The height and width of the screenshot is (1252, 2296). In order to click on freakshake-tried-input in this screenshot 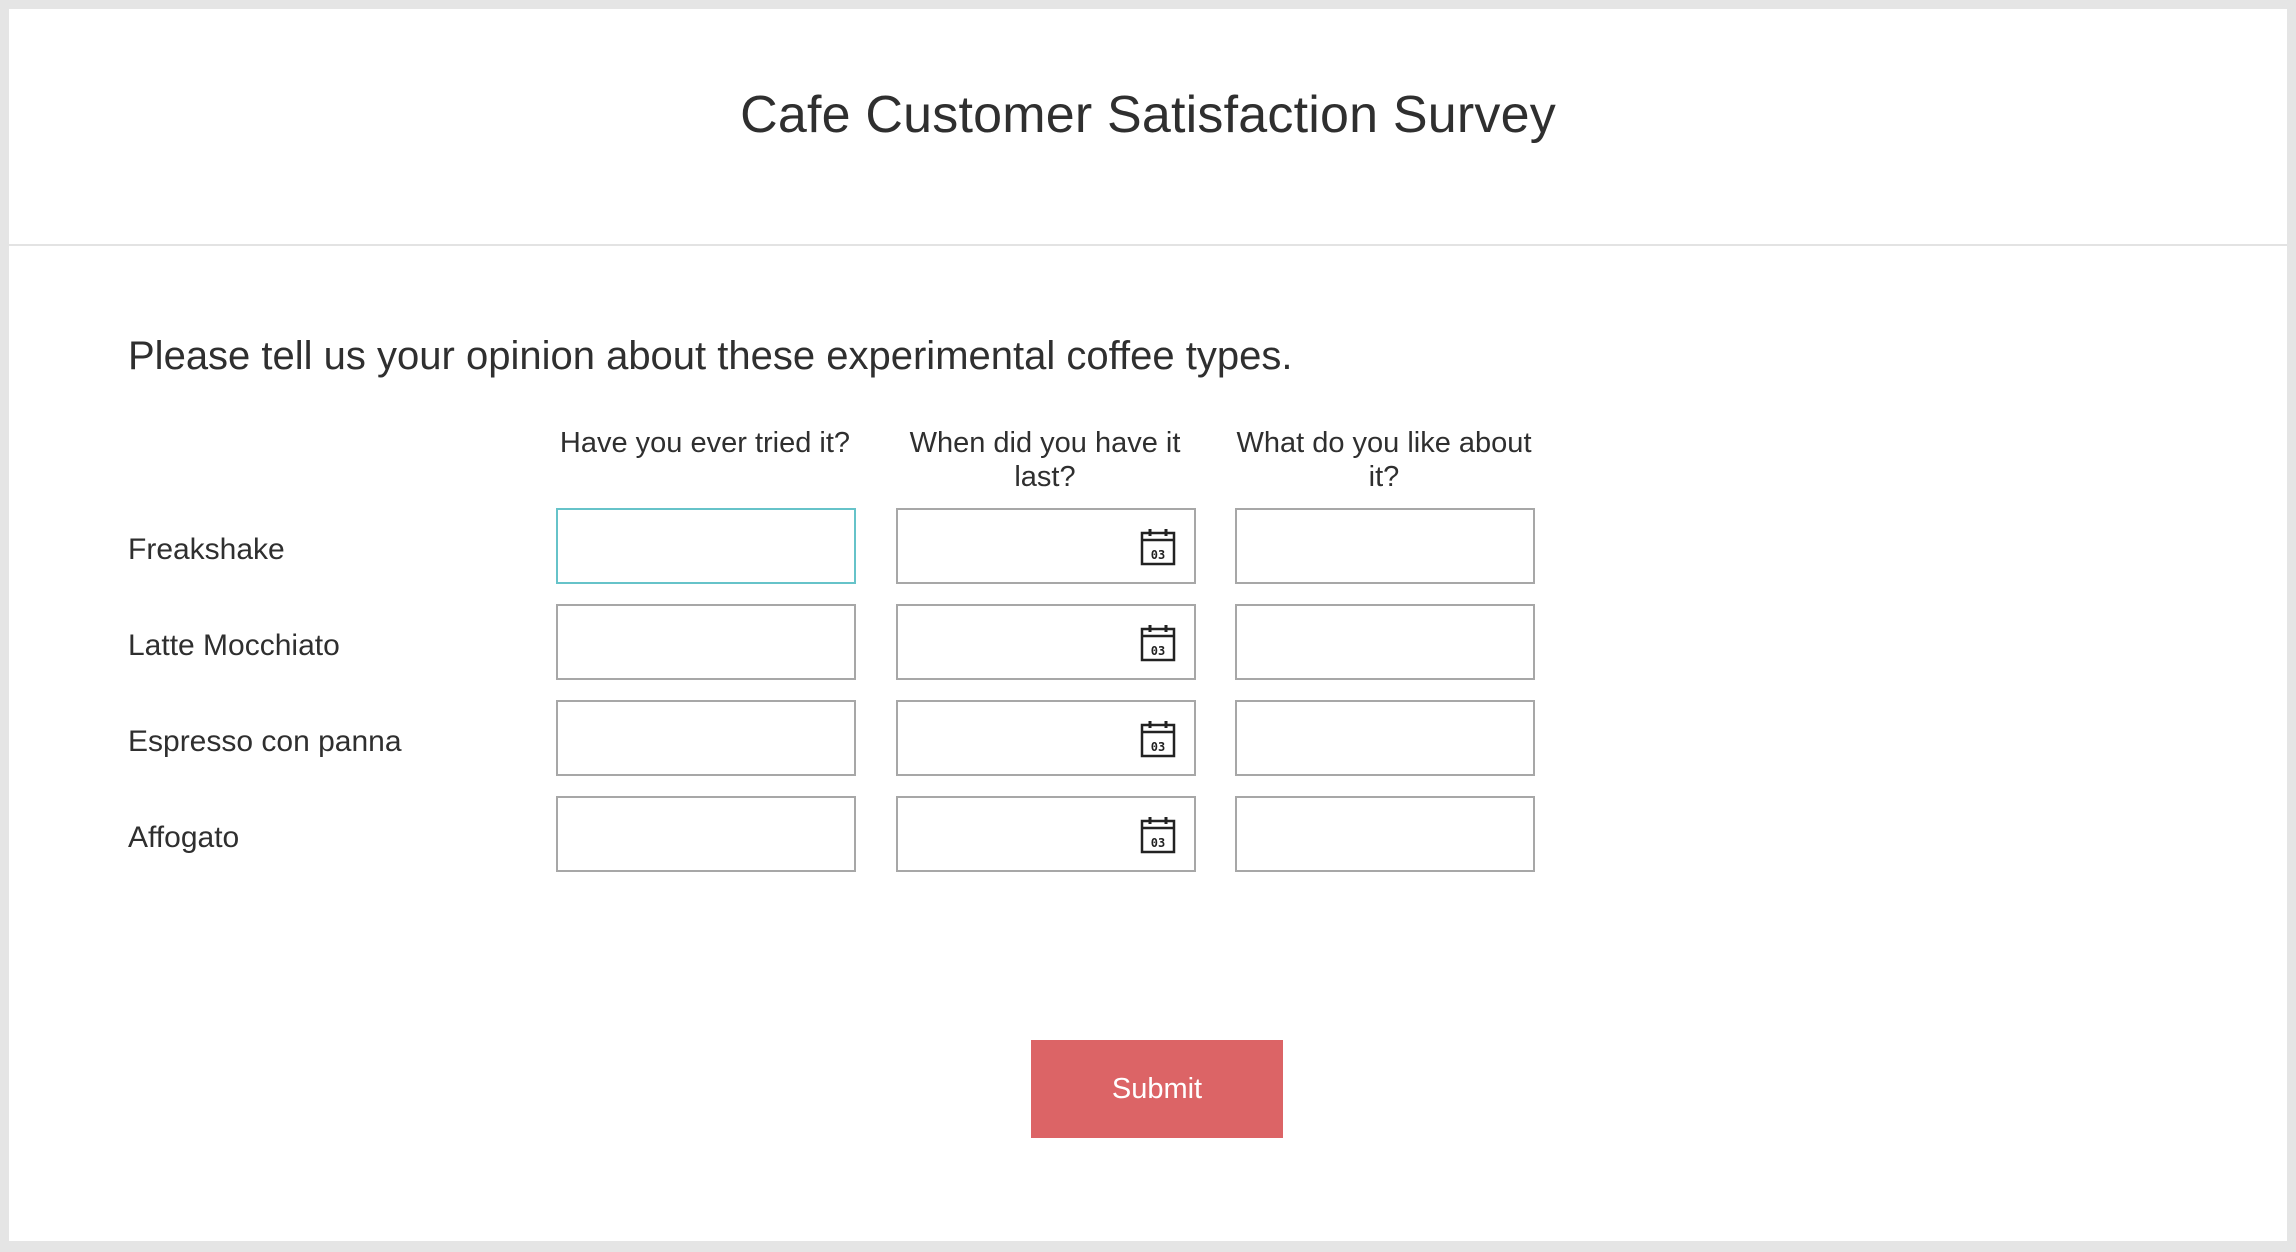, I will do `click(706, 546)`.